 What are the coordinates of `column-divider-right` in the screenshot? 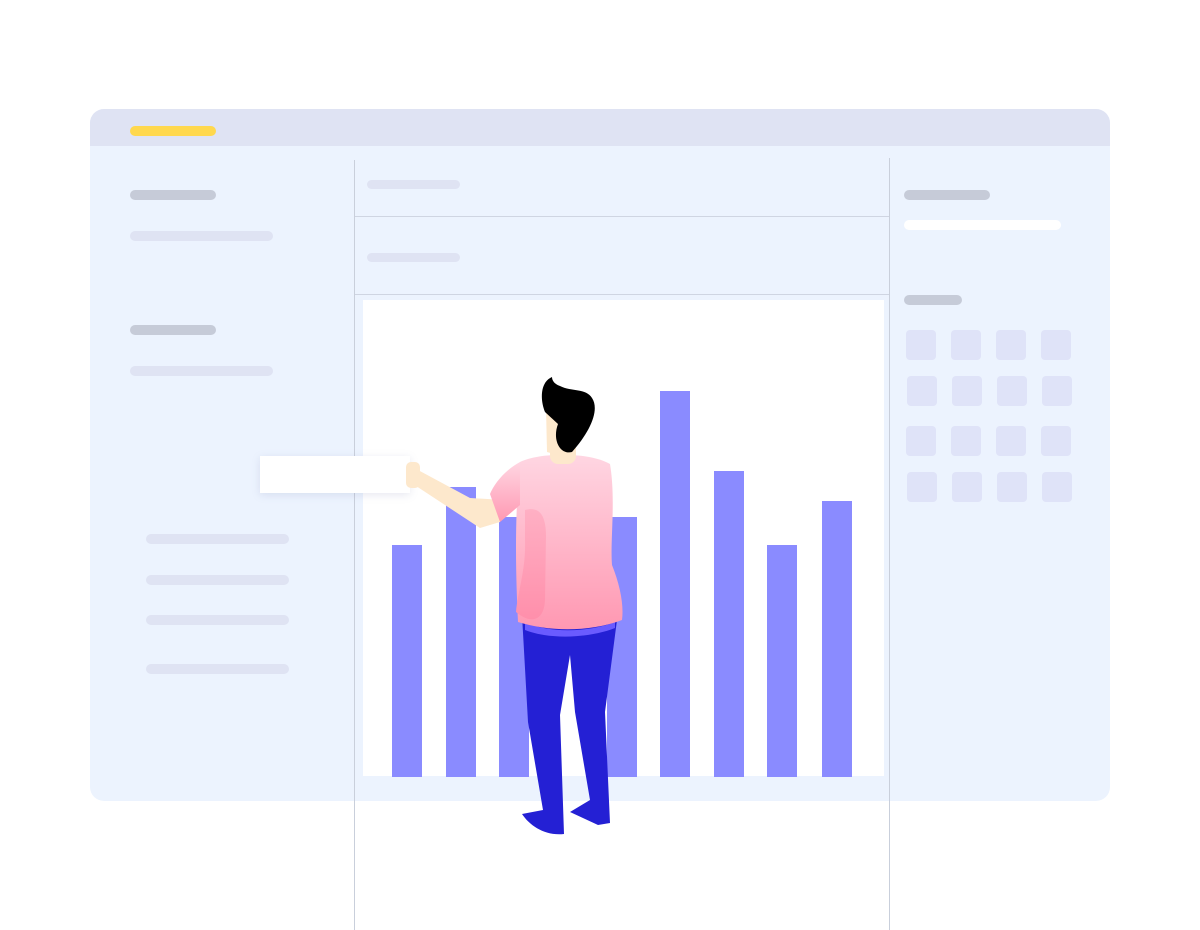 It's located at (889, 544).